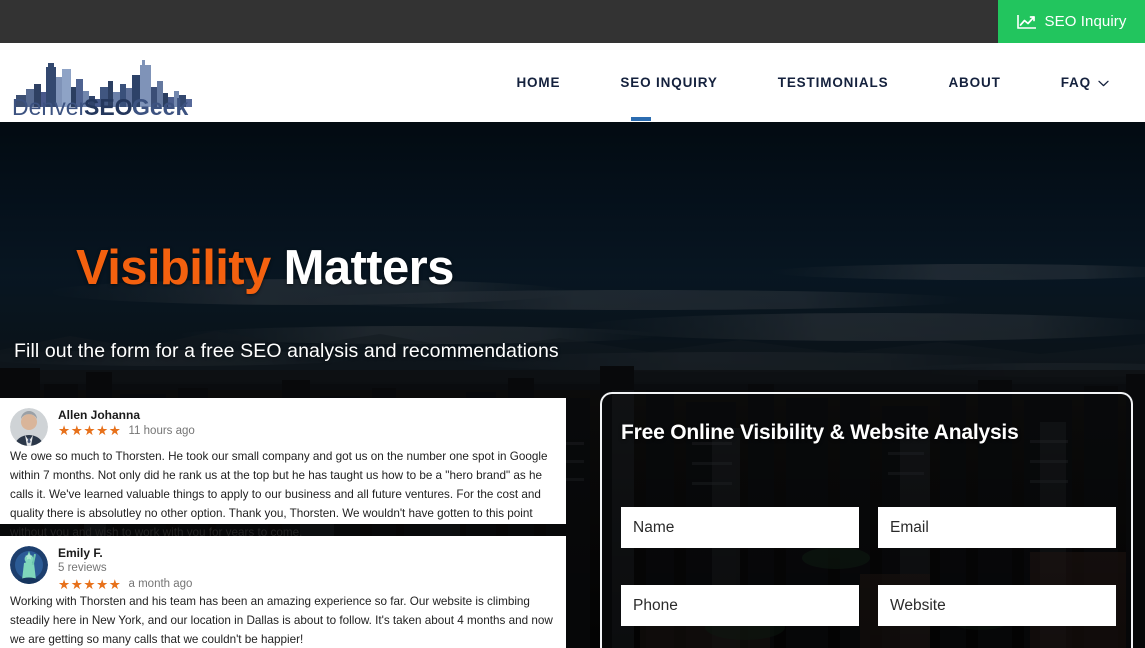 The height and width of the screenshot is (648, 1145). Describe the element at coordinates (108, 105) in the screenshot. I see `svg-text: SEO` at that location.